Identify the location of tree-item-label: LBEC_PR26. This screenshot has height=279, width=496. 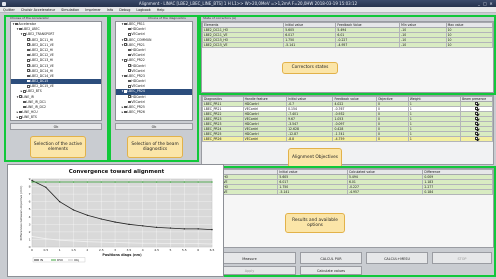
(136, 112).